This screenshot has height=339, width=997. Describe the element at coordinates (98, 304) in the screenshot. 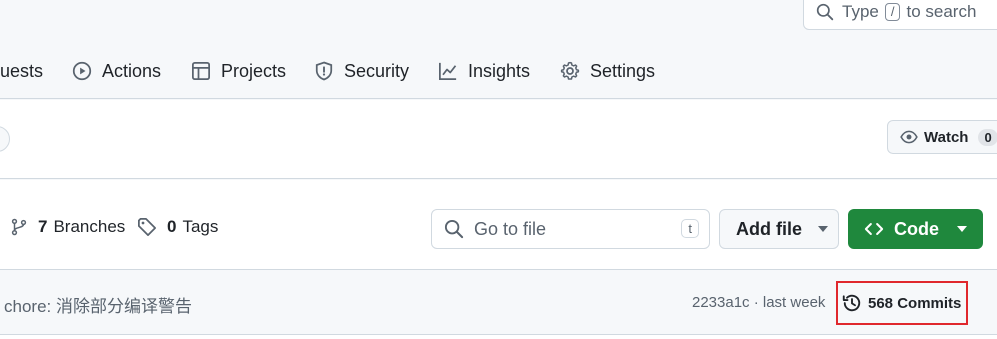

I see `commit-message: chore: 消除部分编译警告` at that location.